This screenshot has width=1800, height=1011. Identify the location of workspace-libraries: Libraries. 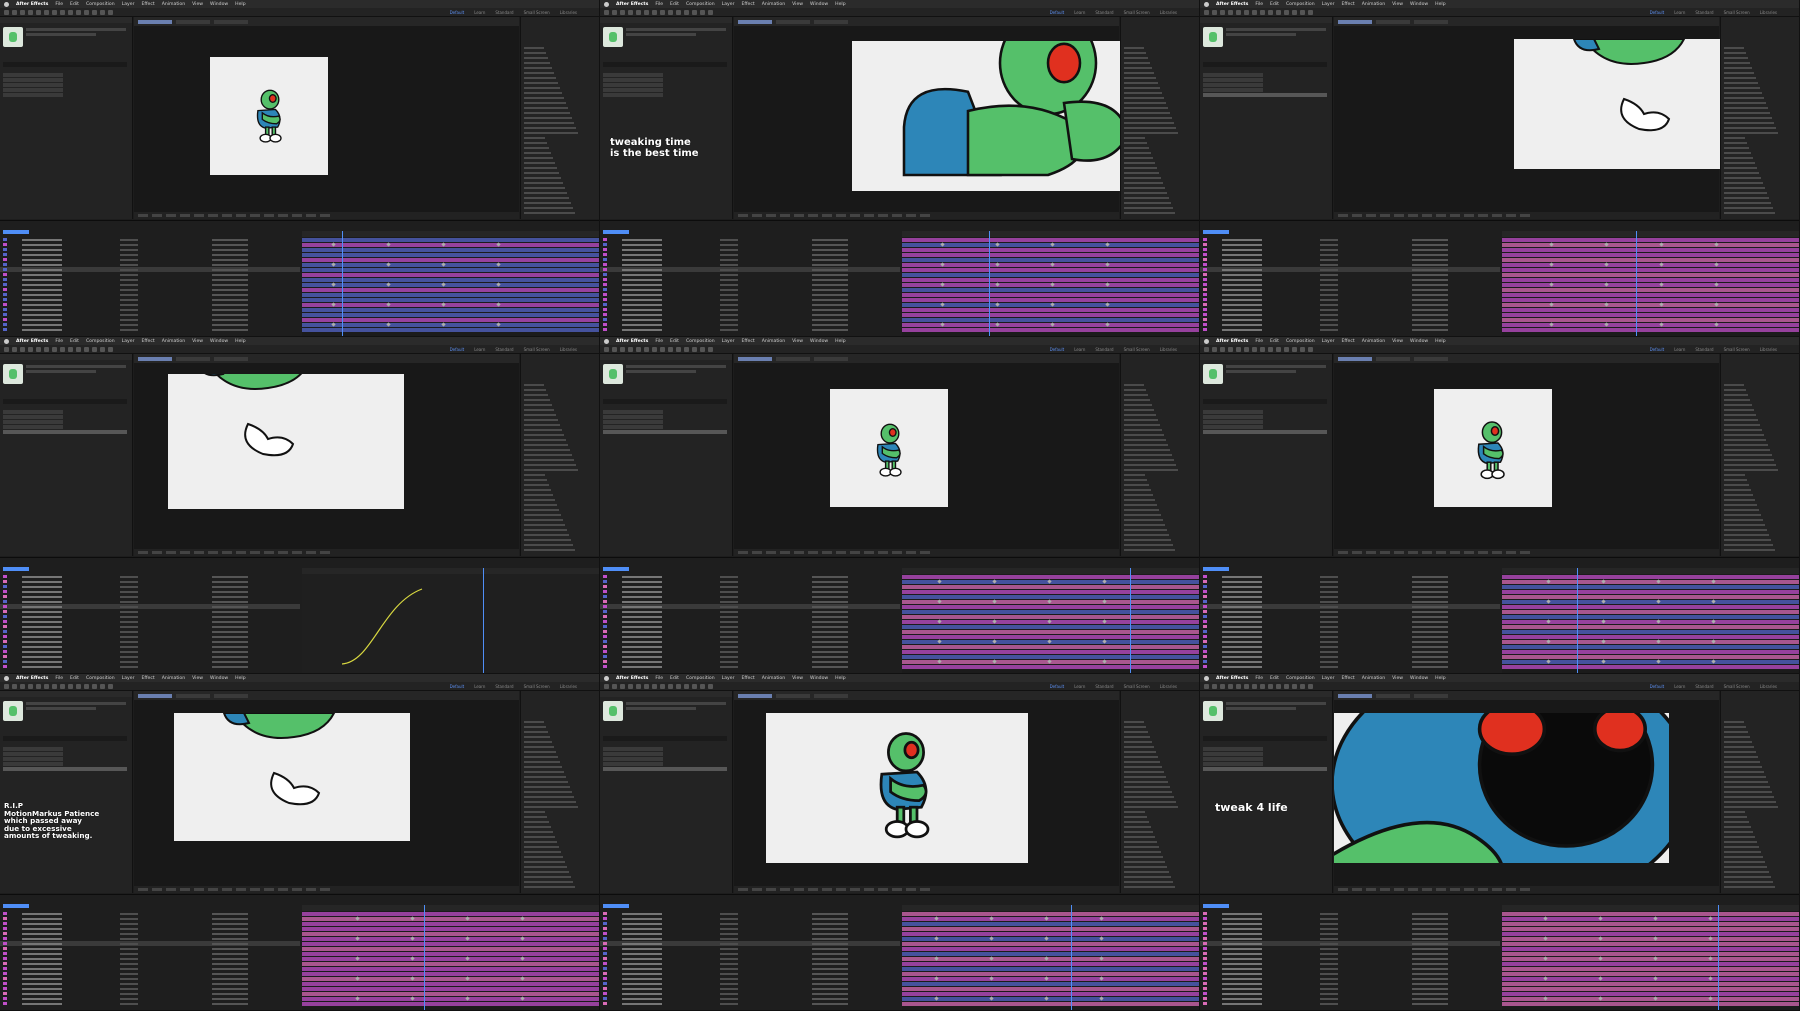
(1168, 349).